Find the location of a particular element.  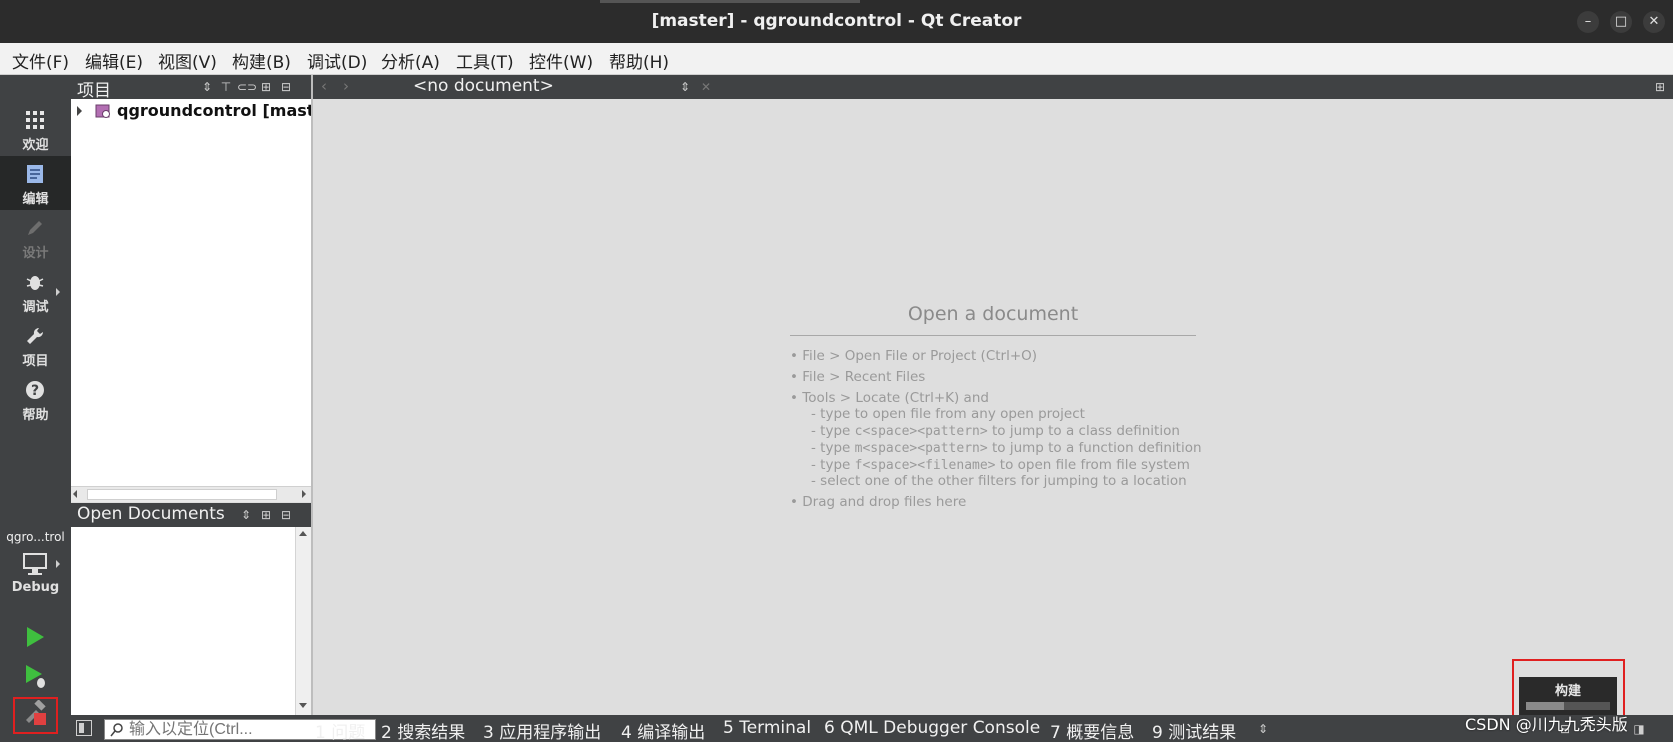

document-icon is located at coordinates (35, 174).